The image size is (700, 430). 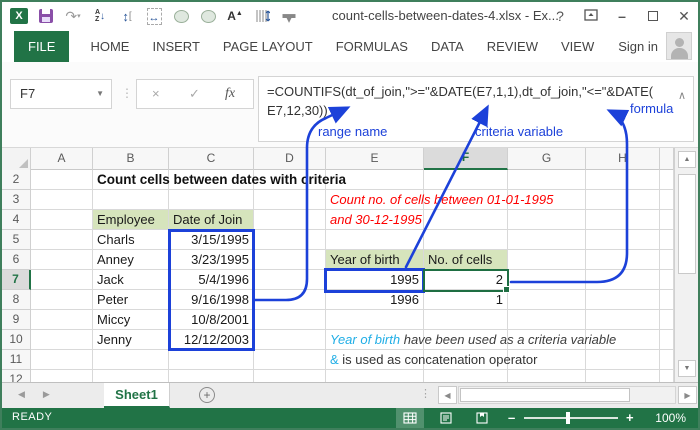 What do you see at coordinates (156, 94) in the screenshot?
I see `cancel-entry-icon: ×` at bounding box center [156, 94].